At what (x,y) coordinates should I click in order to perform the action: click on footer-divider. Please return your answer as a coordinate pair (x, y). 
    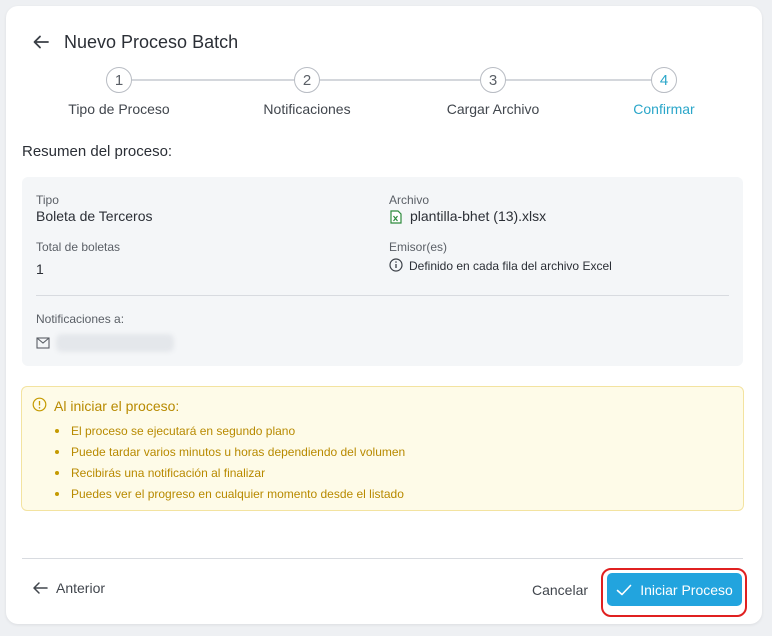
    Looking at the image, I should click on (382, 558).